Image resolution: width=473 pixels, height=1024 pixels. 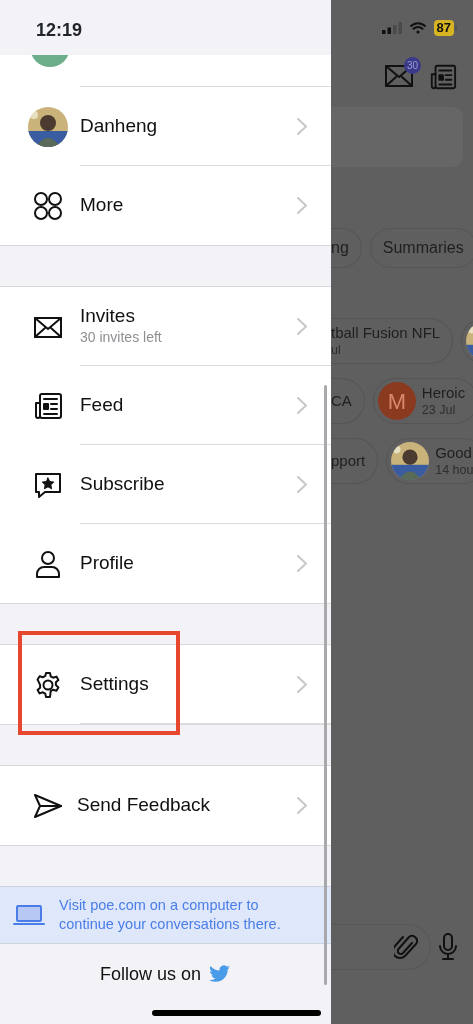 I want to click on menu-label: Danheng, so click(x=119, y=125).